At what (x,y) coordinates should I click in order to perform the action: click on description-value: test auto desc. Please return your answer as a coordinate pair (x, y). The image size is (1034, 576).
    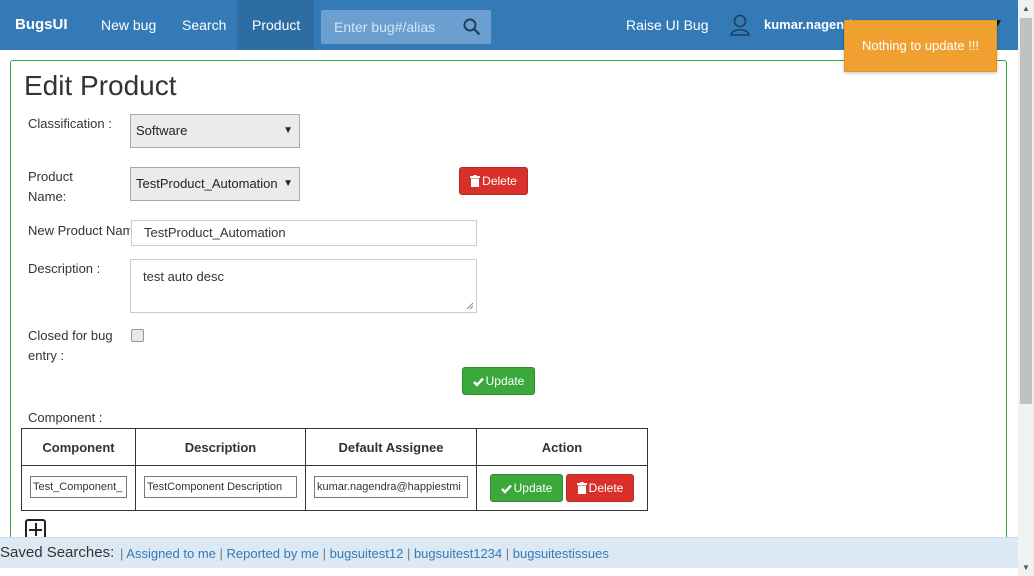
    Looking at the image, I should click on (183, 276).